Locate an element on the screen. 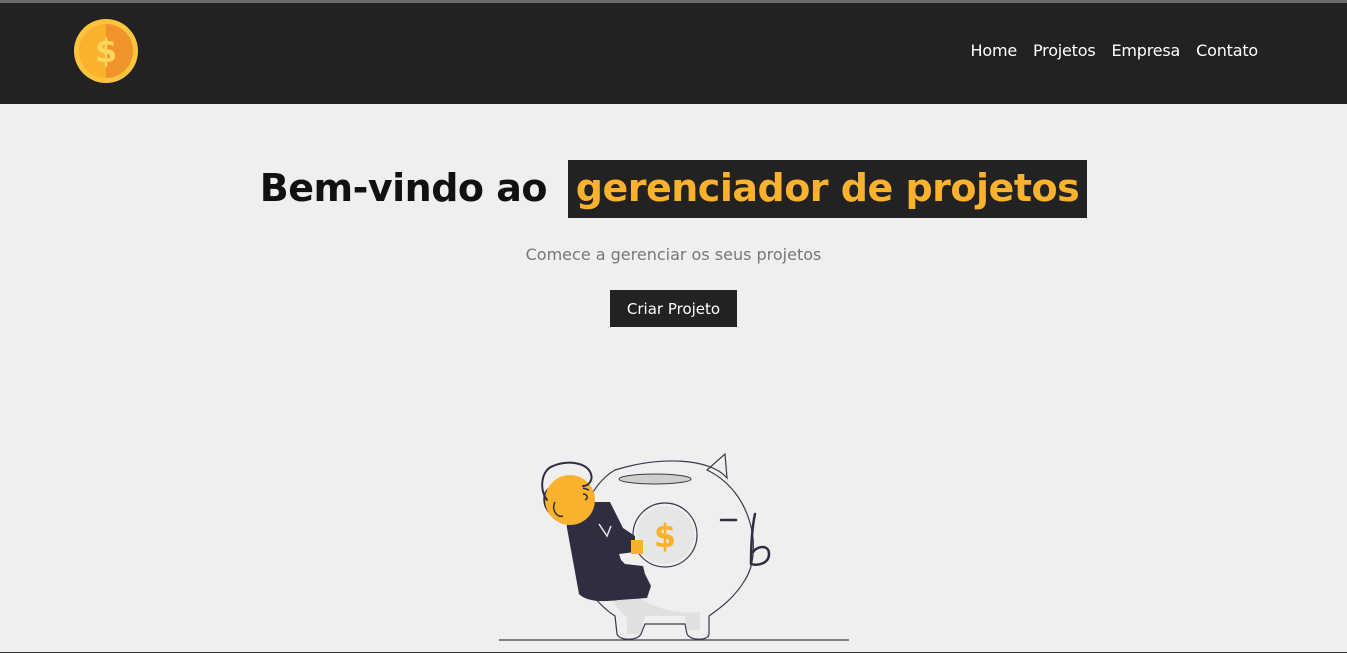 This screenshot has height=653, width=1347. coin-logo-icon: $ is located at coordinates (106, 51).